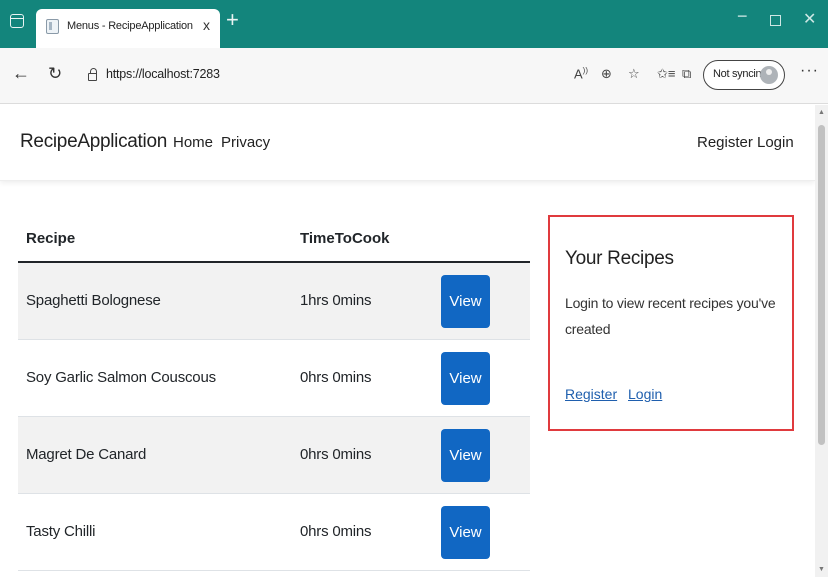  I want to click on reload-icon: ↻, so click(55, 74).